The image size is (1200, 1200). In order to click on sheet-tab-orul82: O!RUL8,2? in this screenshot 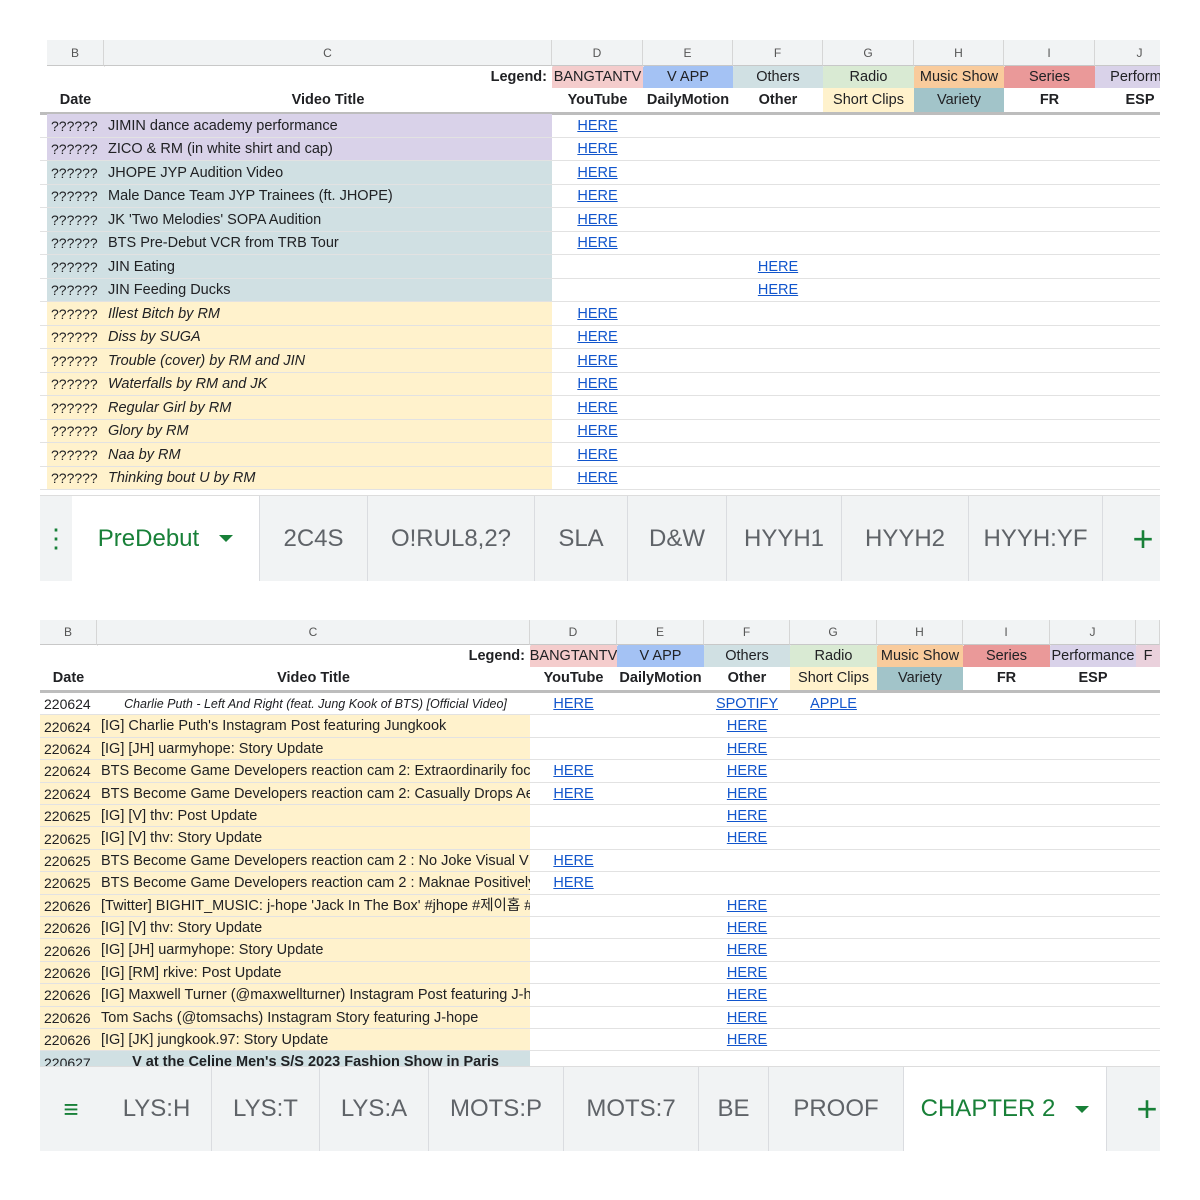, I will do `click(451, 538)`.